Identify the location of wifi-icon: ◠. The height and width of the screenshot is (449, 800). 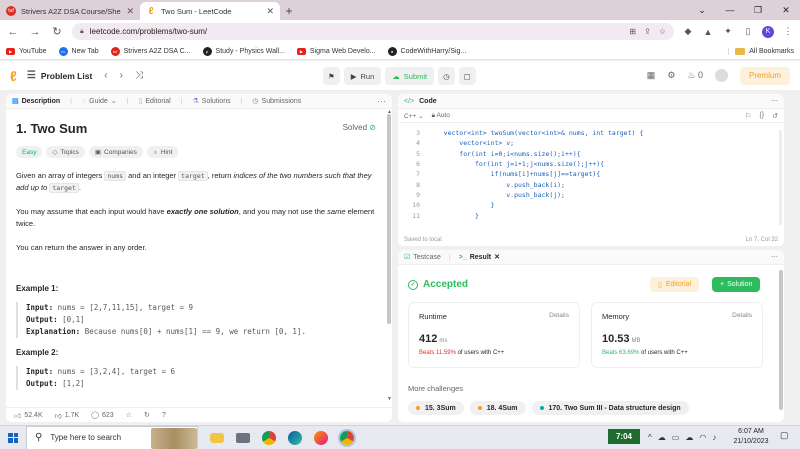
(702, 437).